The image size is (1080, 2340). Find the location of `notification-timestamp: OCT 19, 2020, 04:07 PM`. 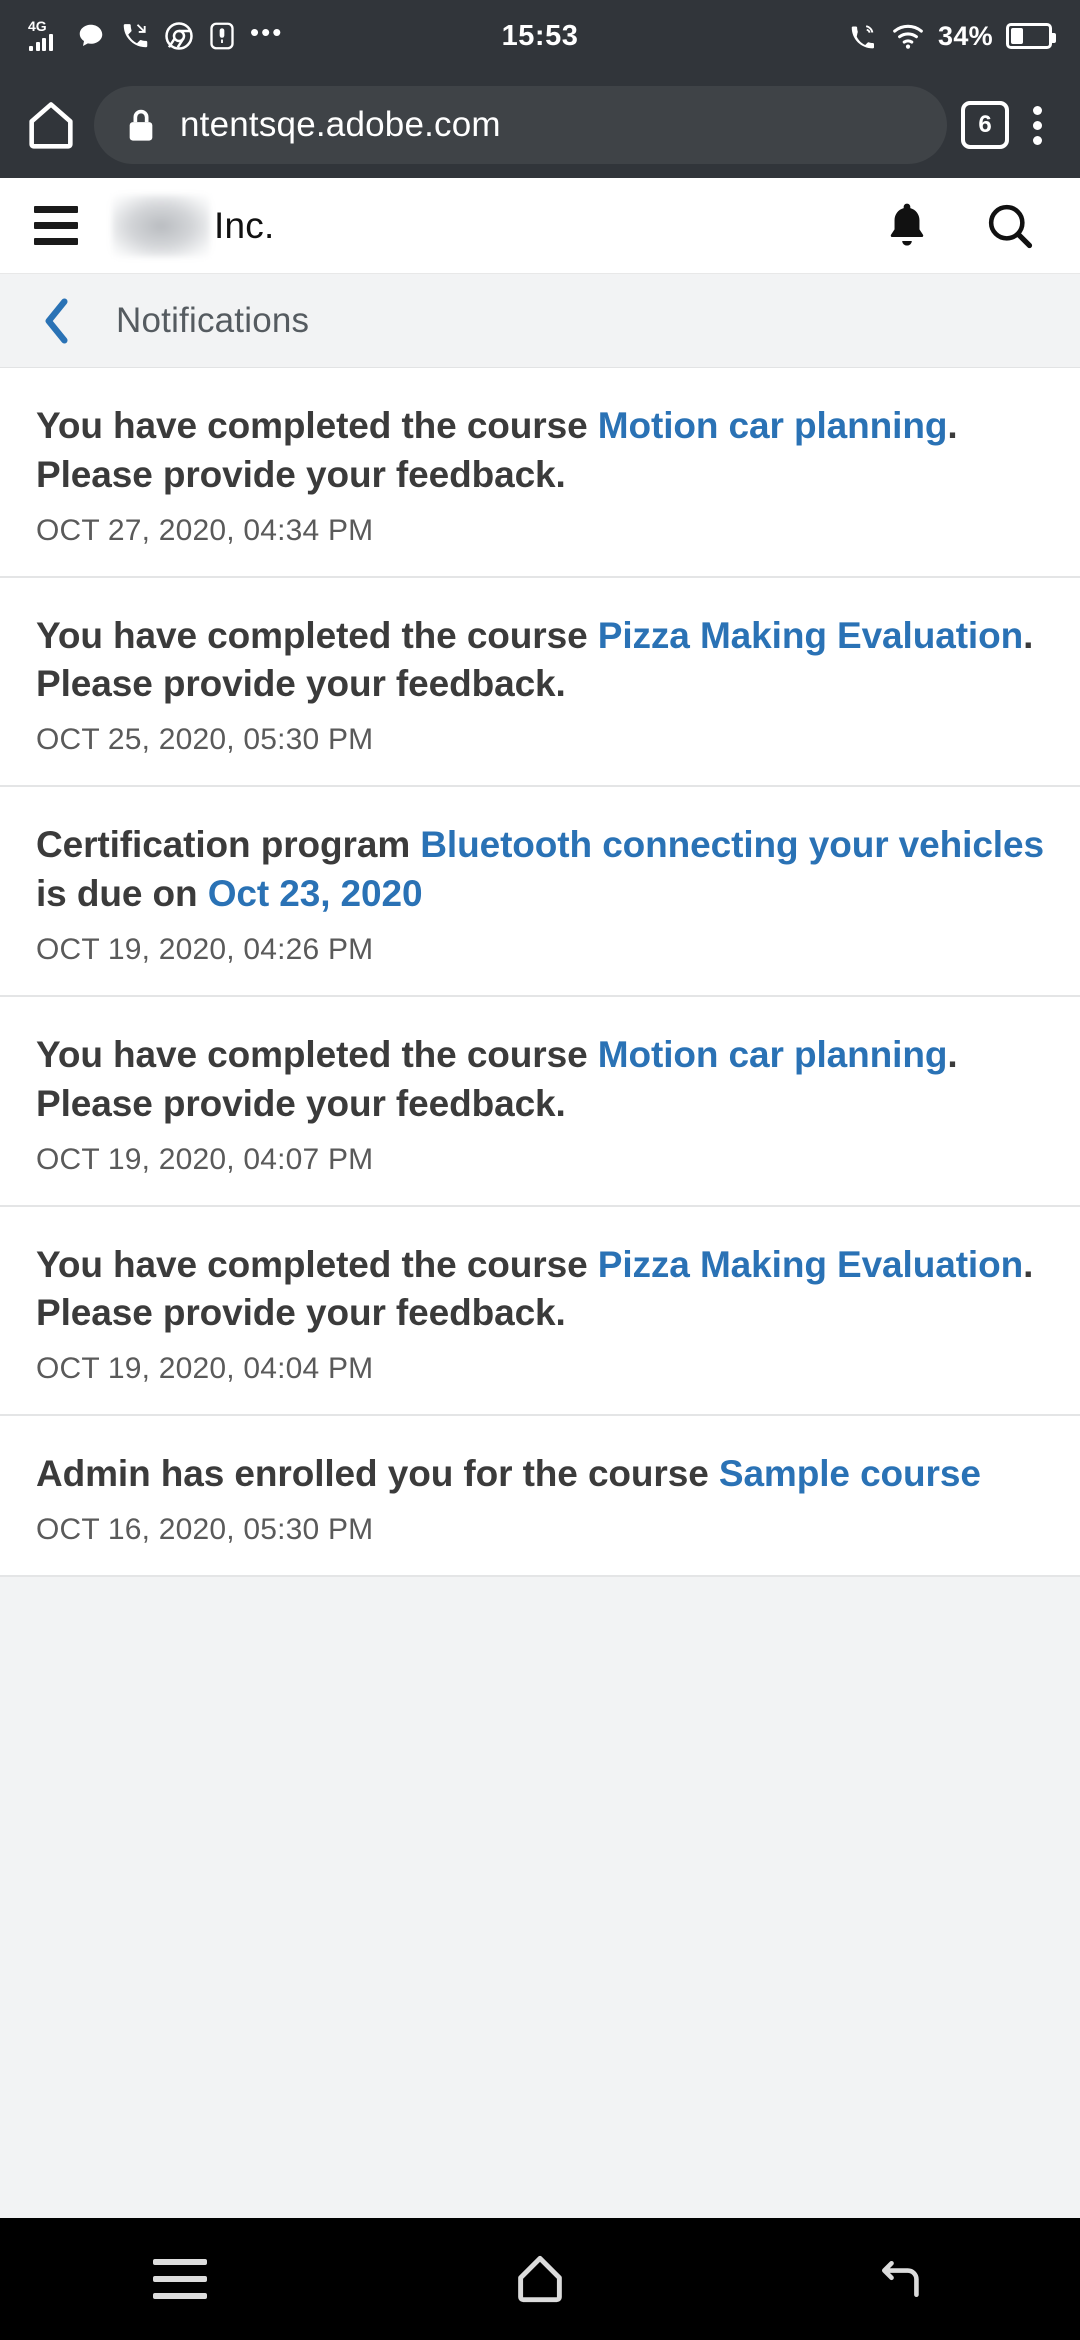

notification-timestamp: OCT 19, 2020, 04:07 PM is located at coordinates (205, 1159).